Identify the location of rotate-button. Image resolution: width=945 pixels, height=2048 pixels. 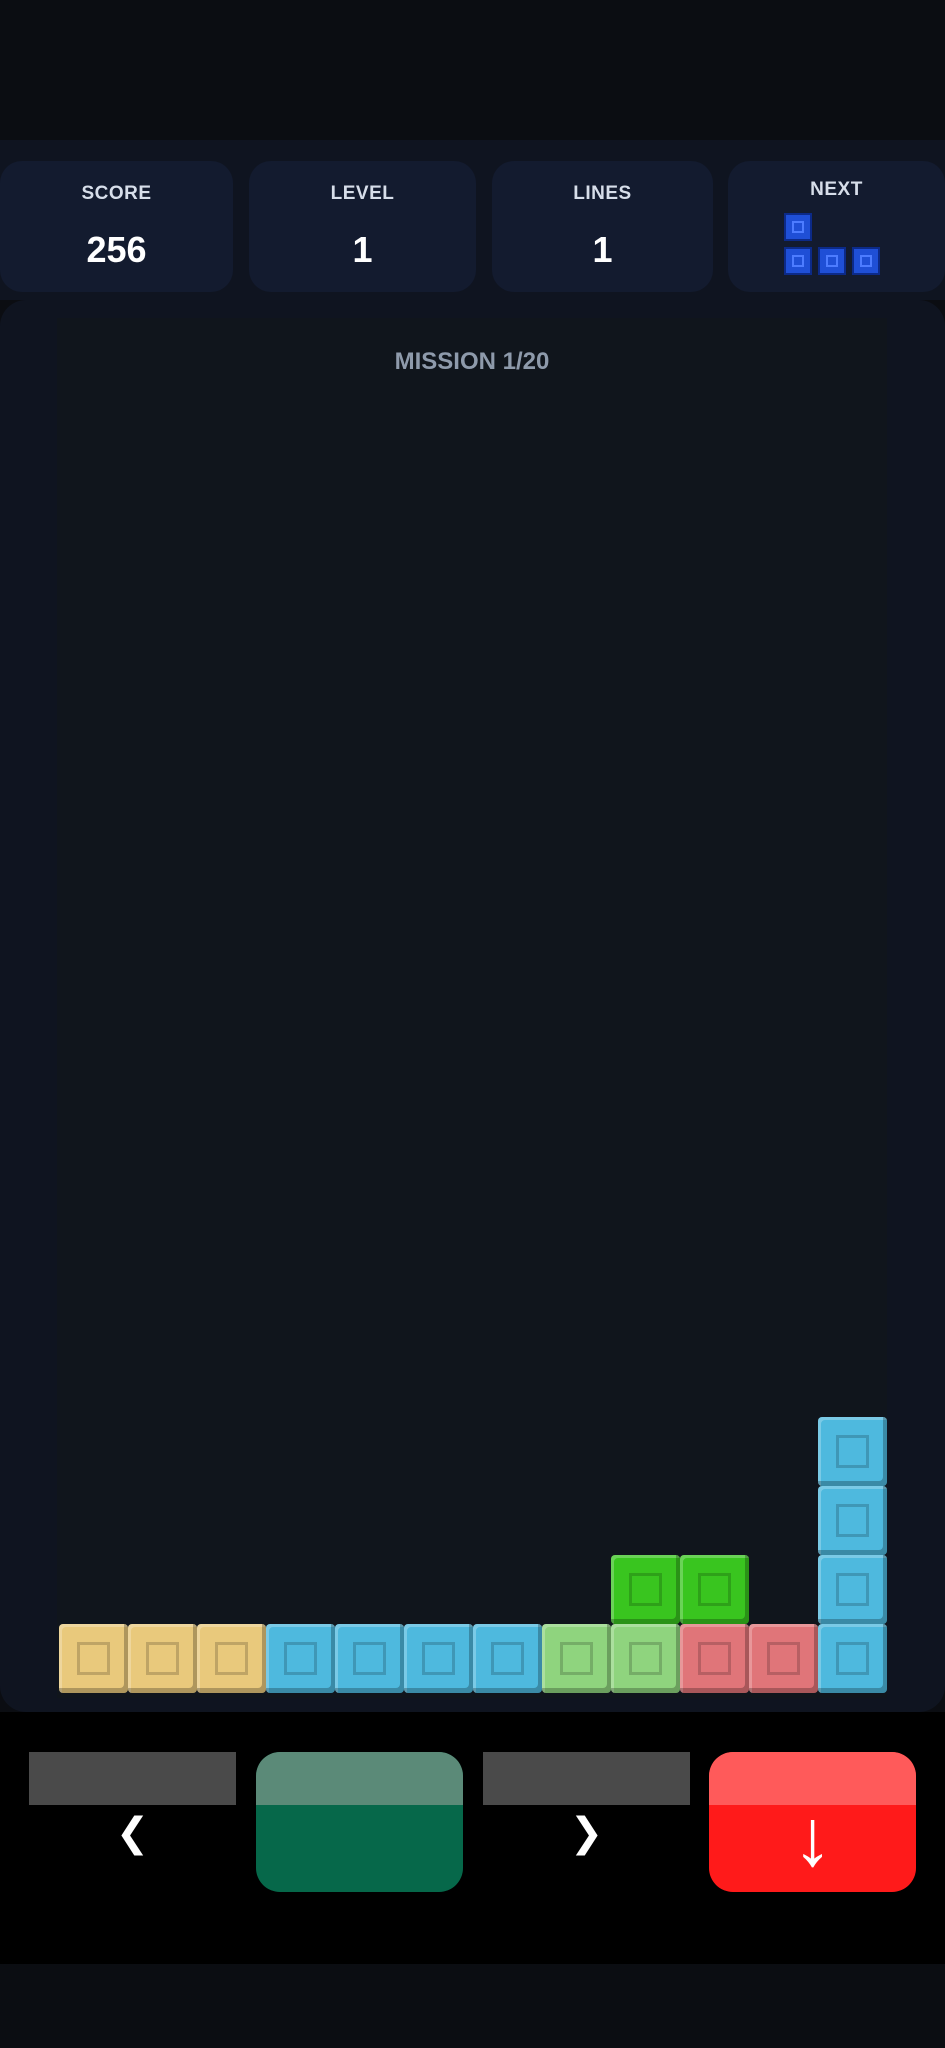
(359, 1822).